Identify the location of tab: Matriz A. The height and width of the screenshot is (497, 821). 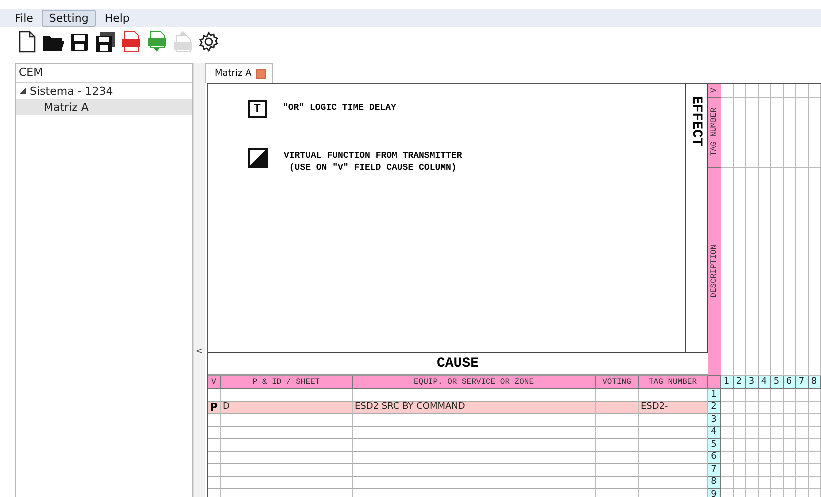
(239, 73).